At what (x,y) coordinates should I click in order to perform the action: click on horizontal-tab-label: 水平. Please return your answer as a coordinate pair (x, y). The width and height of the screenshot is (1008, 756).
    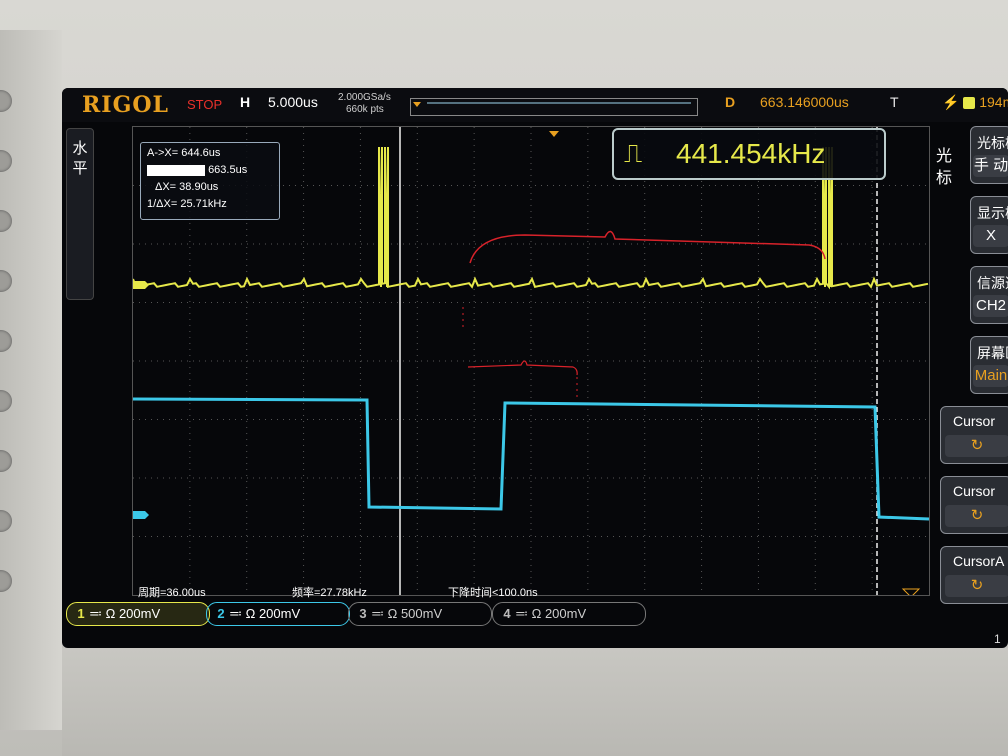
    Looking at the image, I should click on (80, 158).